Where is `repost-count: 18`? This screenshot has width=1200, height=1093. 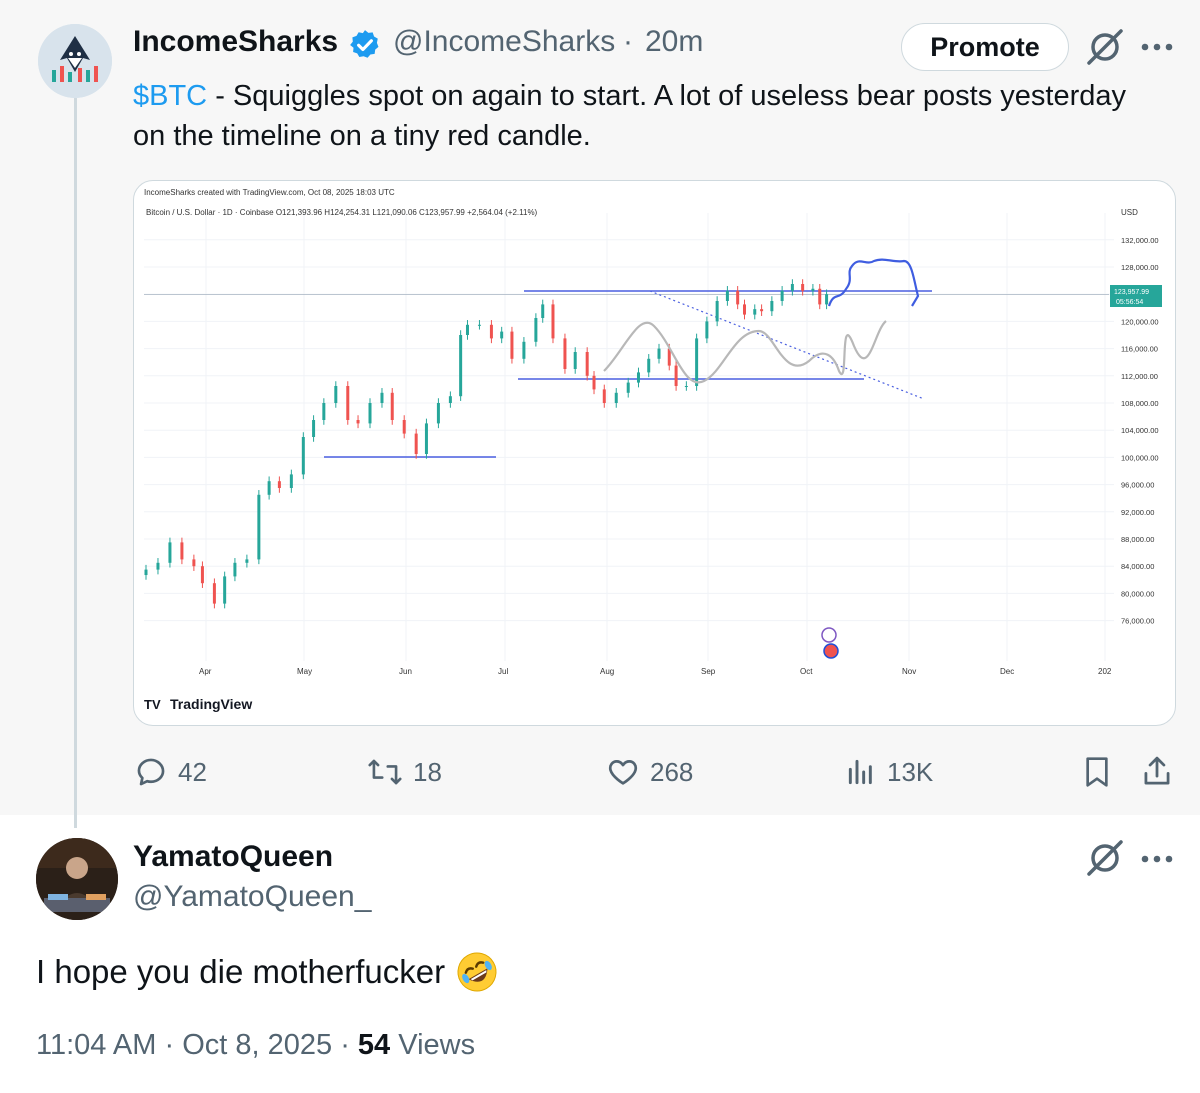
repost-count: 18 is located at coordinates (427, 771).